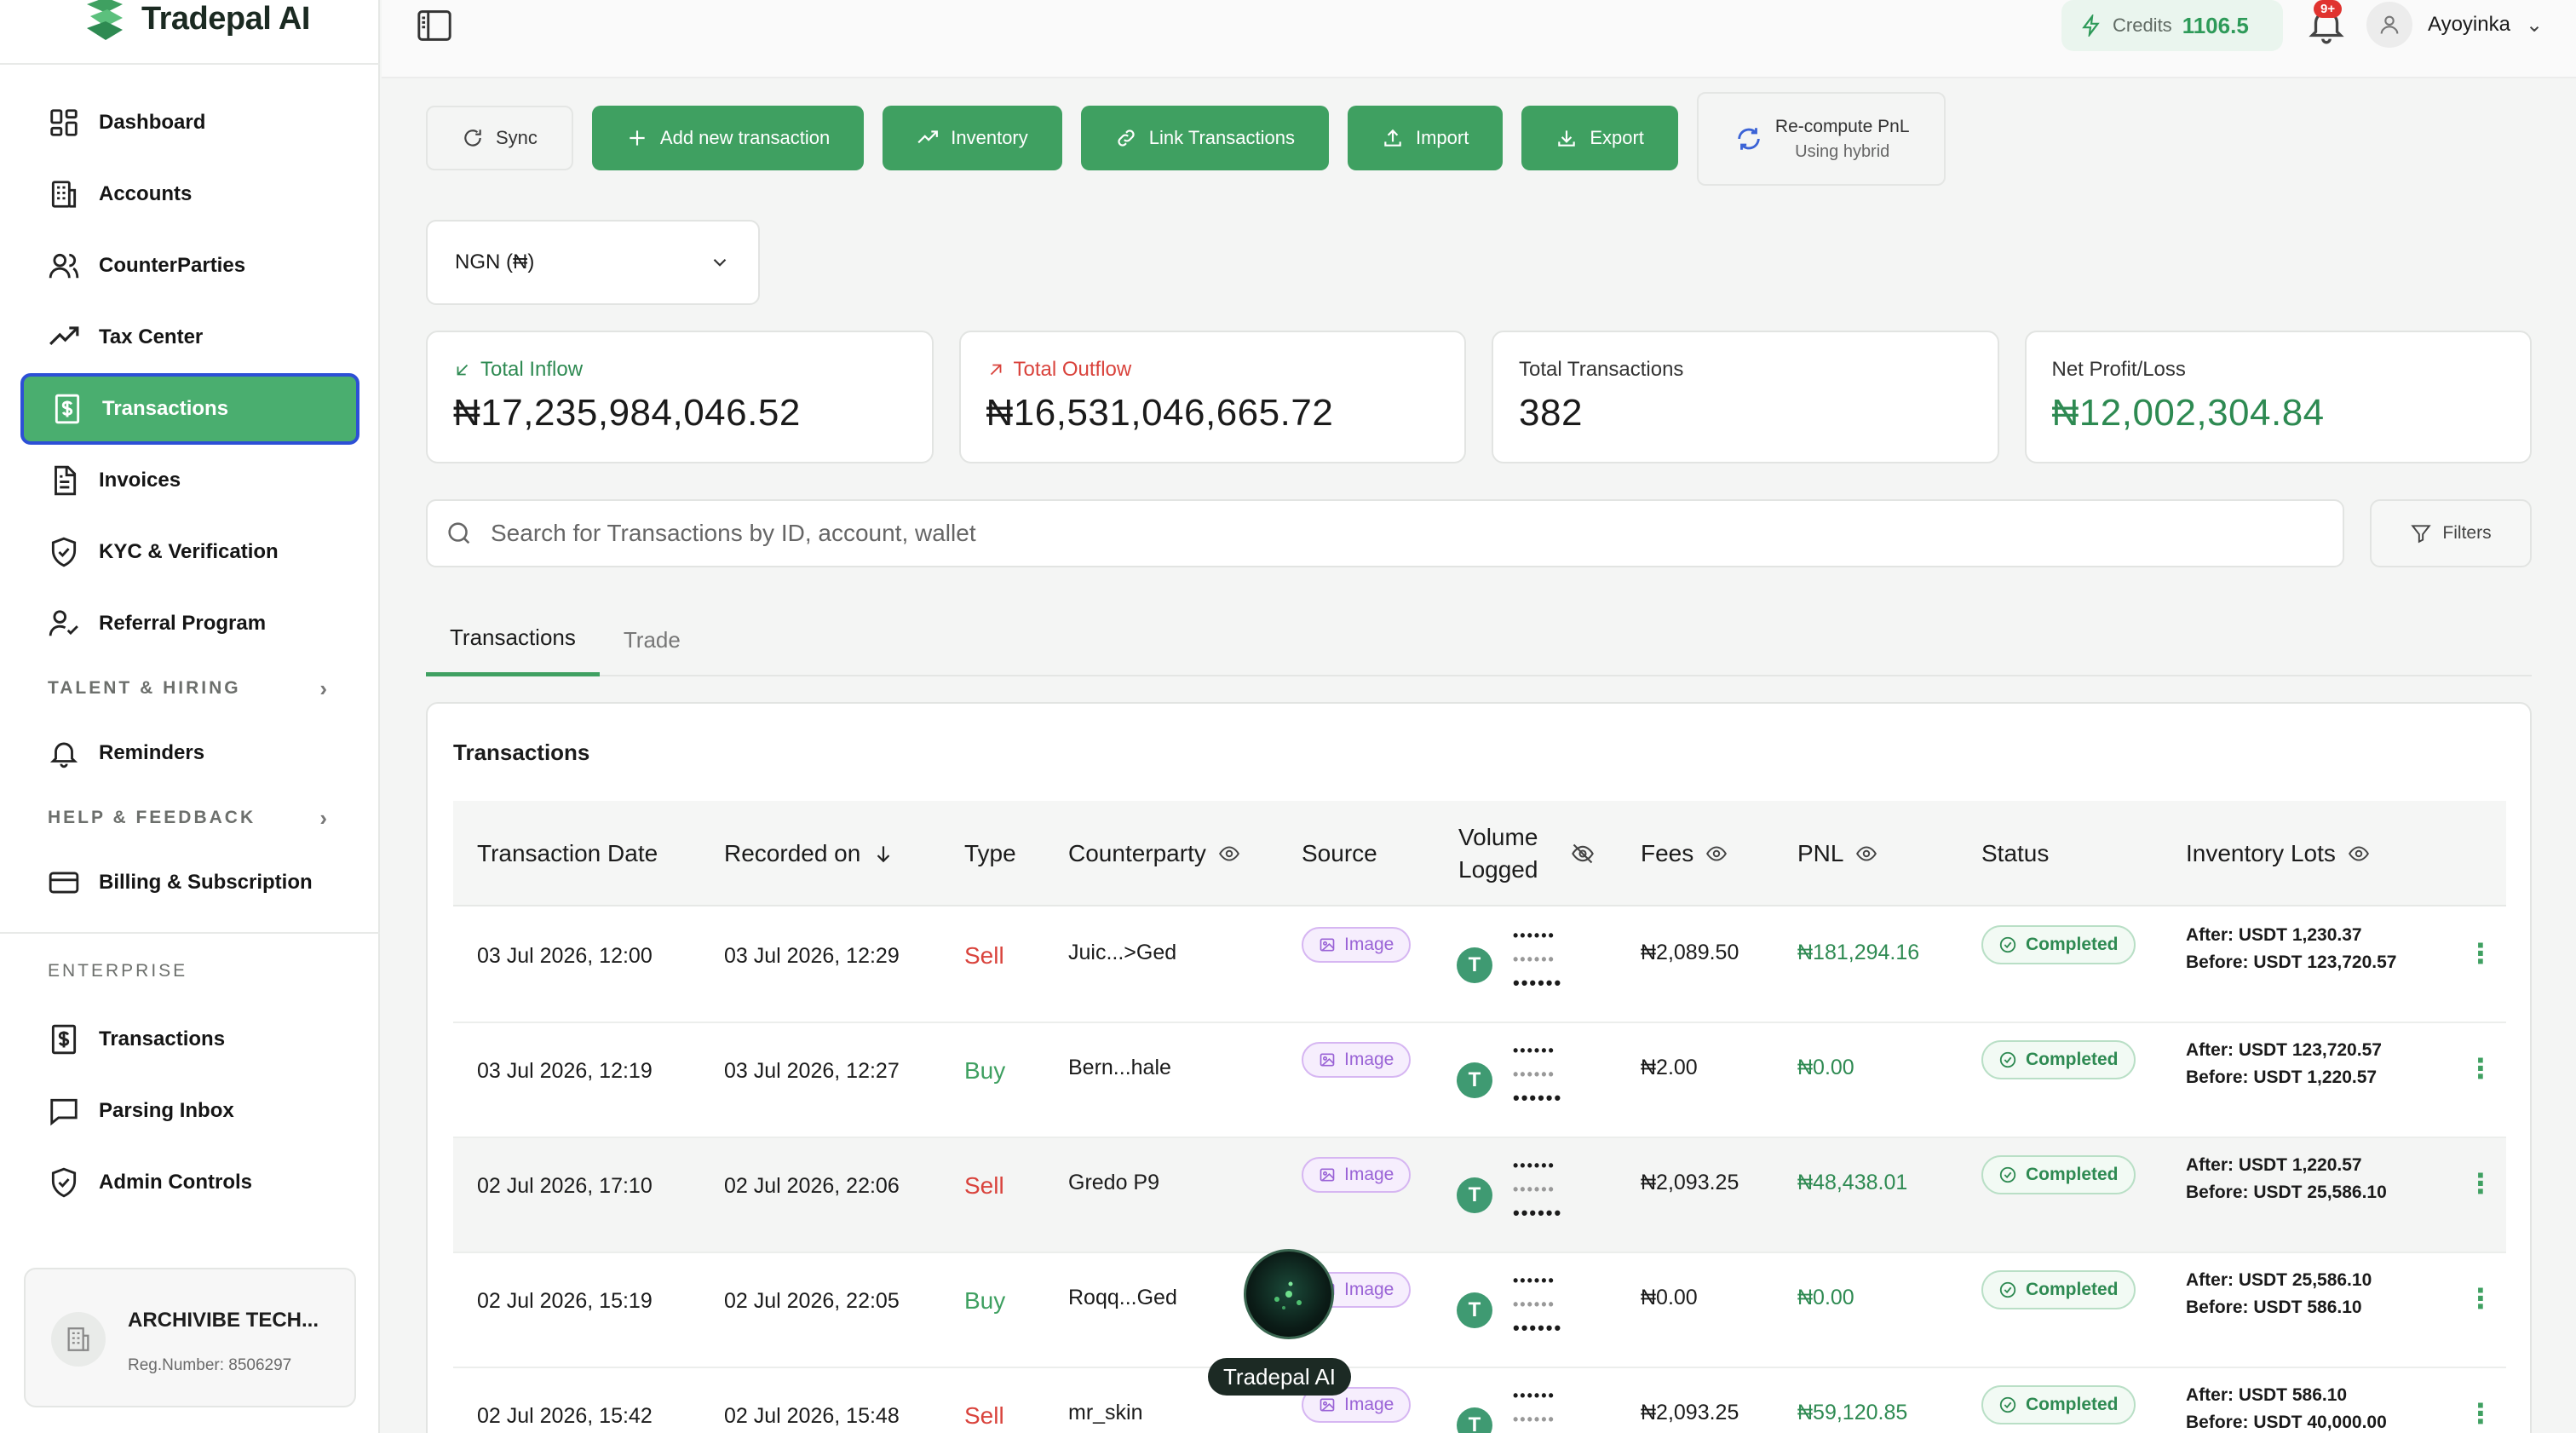 The image size is (2576, 1433). I want to click on nav-accounts: Accounts, so click(190, 194).